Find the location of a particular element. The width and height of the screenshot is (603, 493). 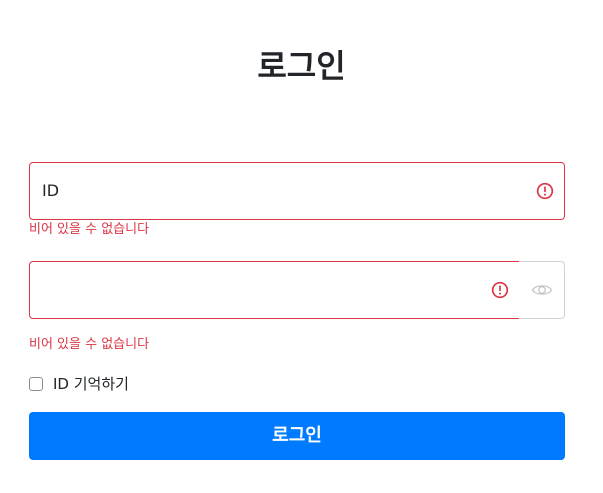

password-error-message: 비어 있을 수 없습니다 is located at coordinates (89, 344).